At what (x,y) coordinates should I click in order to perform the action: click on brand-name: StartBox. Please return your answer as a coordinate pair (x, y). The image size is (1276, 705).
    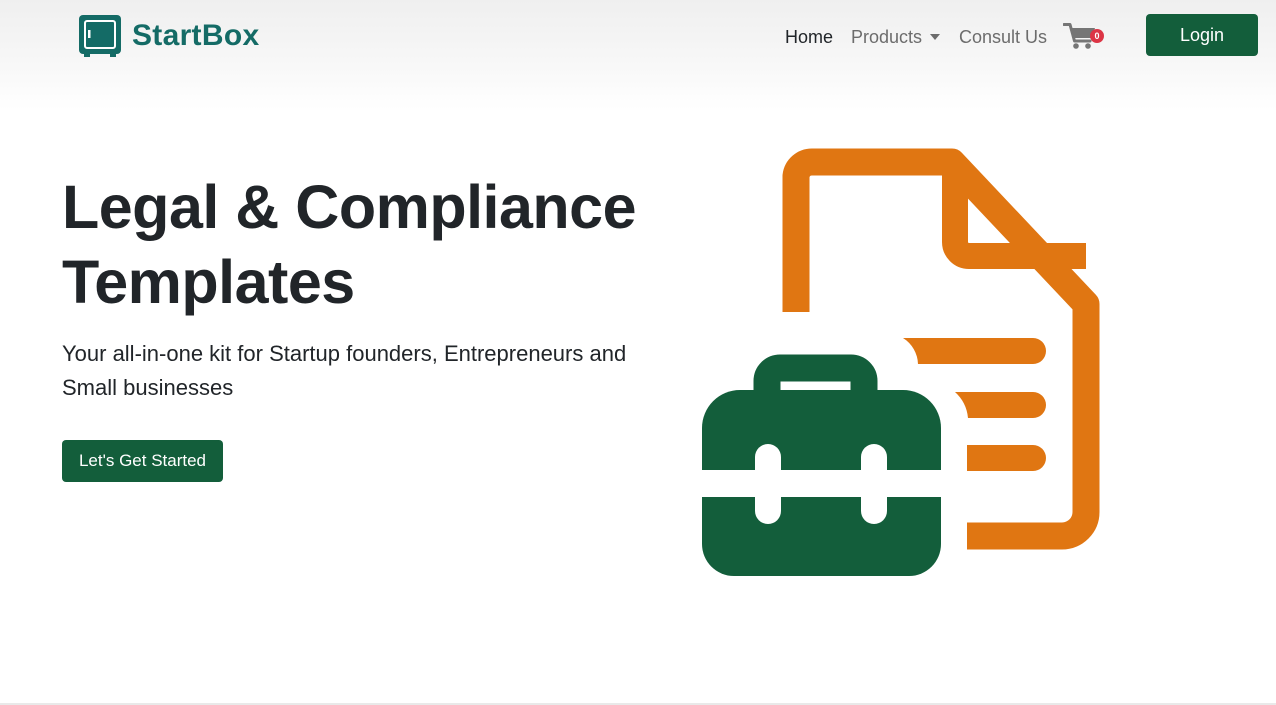
    Looking at the image, I should click on (196, 35).